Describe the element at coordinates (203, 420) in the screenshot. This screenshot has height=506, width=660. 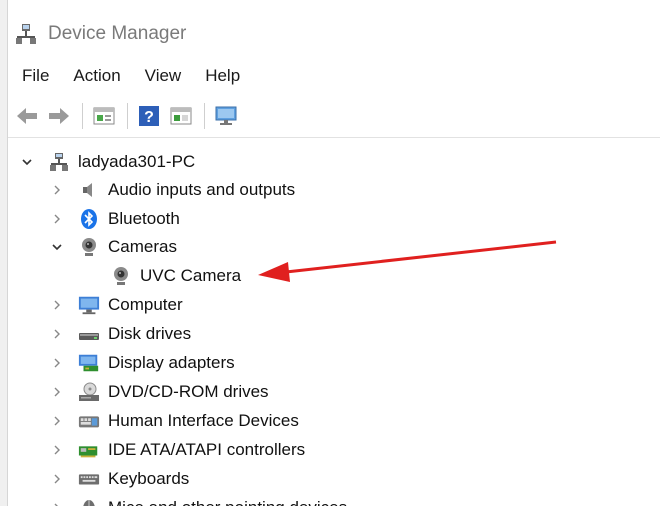
I see `tree-item-label: Human Interface Devices` at that location.